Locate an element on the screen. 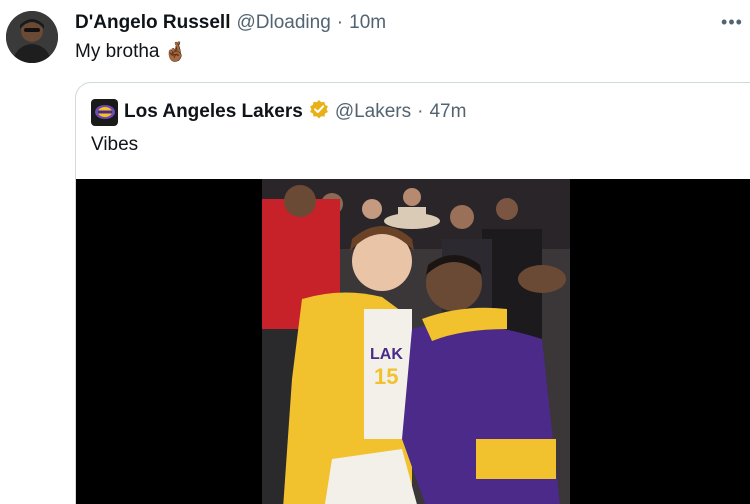 The height and width of the screenshot is (504, 750). more-options-button: ••• is located at coordinates (732, 22).